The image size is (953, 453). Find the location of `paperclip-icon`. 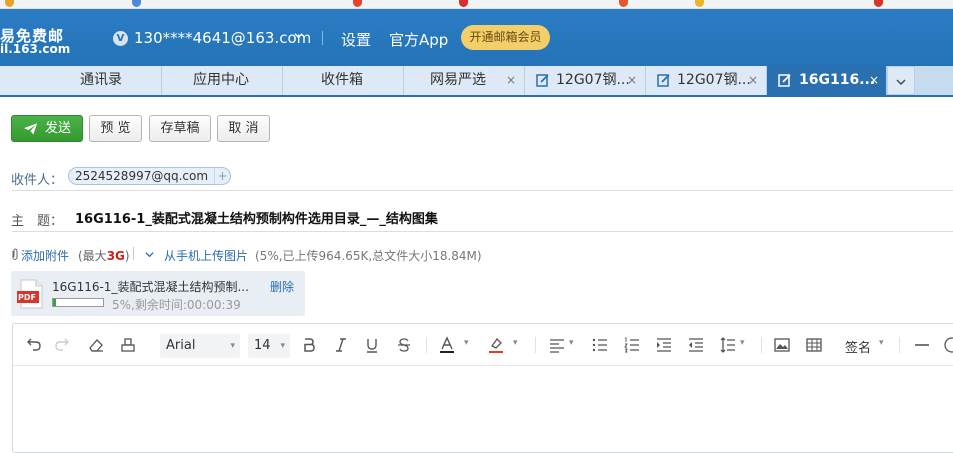

paperclip-icon is located at coordinates (15, 254).